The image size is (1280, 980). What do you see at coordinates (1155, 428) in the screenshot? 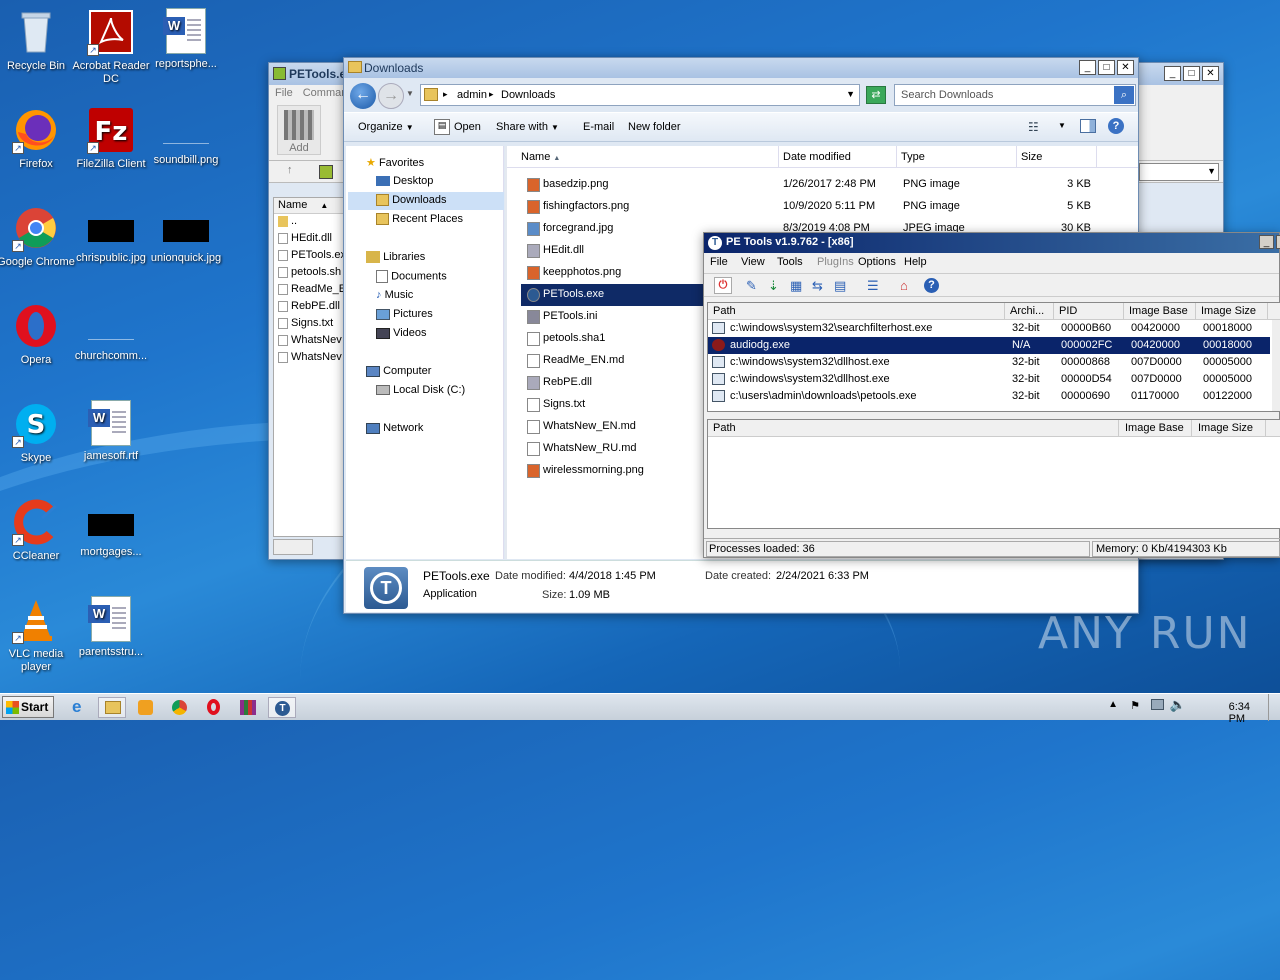
I see `module-header-image-base: Image Base` at bounding box center [1155, 428].